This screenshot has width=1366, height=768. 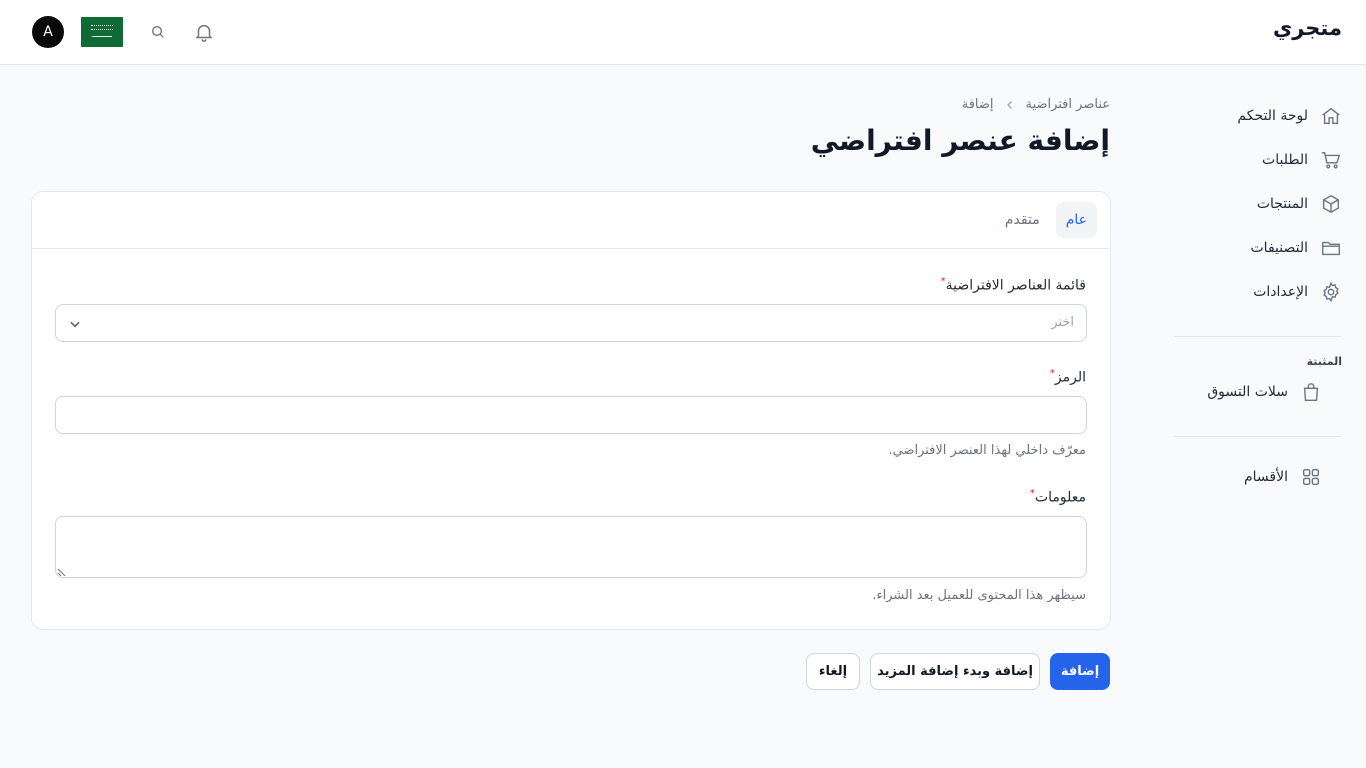 What do you see at coordinates (1331, 292) in the screenshot?
I see `gear-icon` at bounding box center [1331, 292].